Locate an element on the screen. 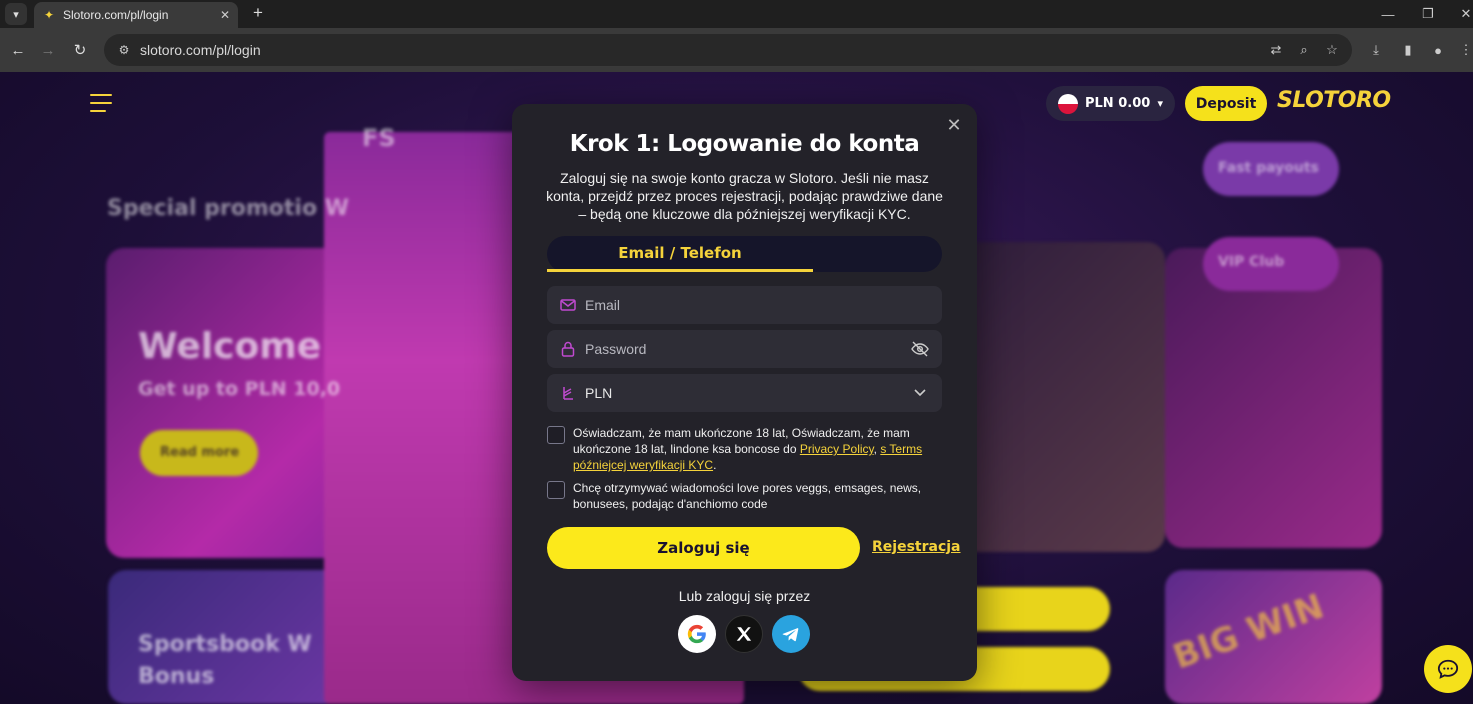 The height and width of the screenshot is (704, 1473). forward-button: → is located at coordinates (48, 50).